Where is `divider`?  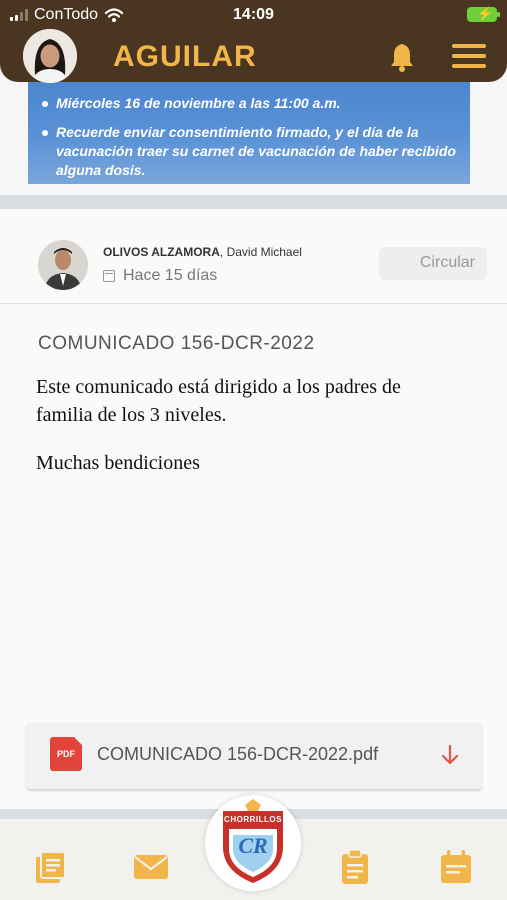 divider is located at coordinates (253, 303).